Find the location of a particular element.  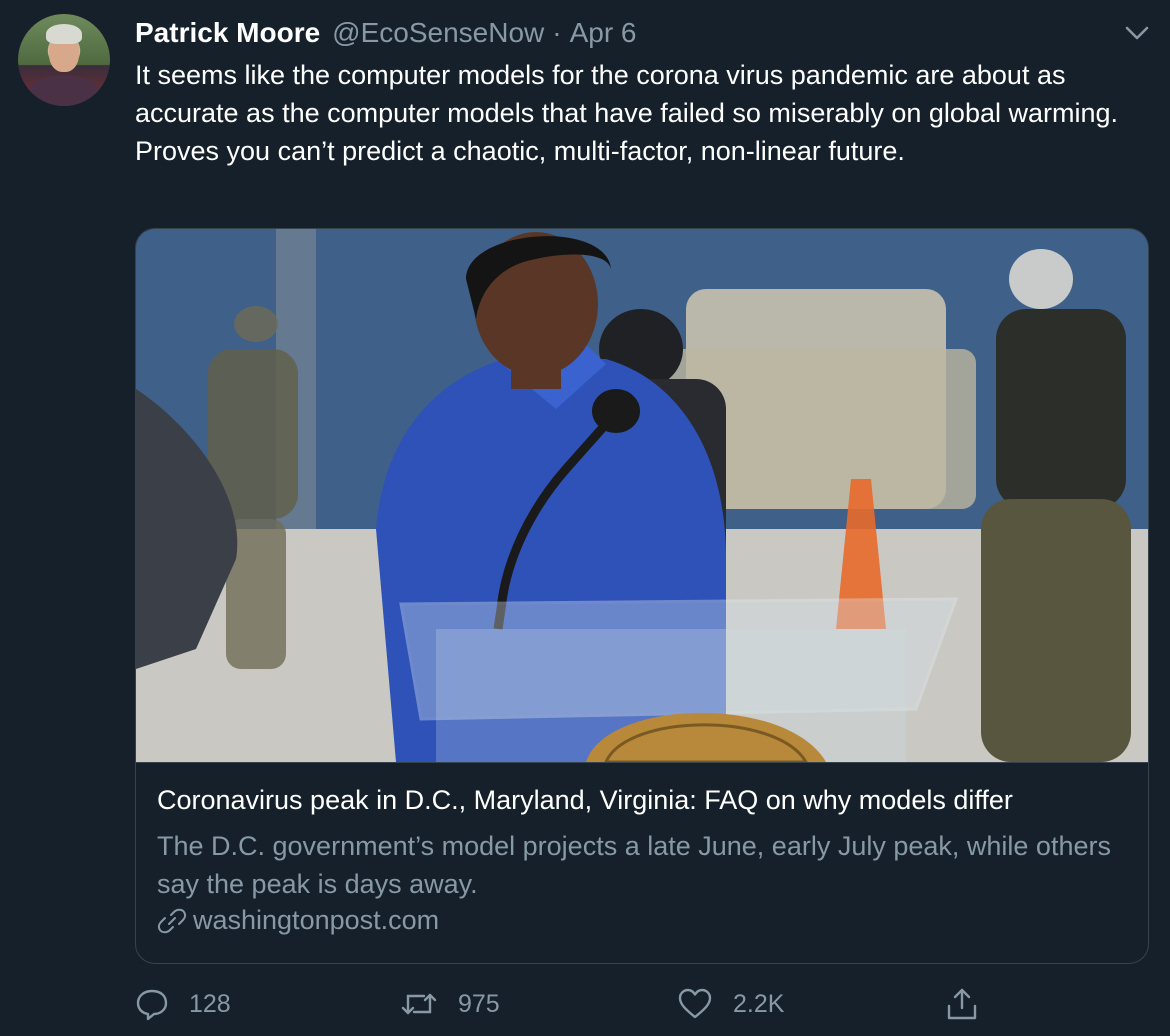

retweet-icon is located at coordinates (419, 1004).